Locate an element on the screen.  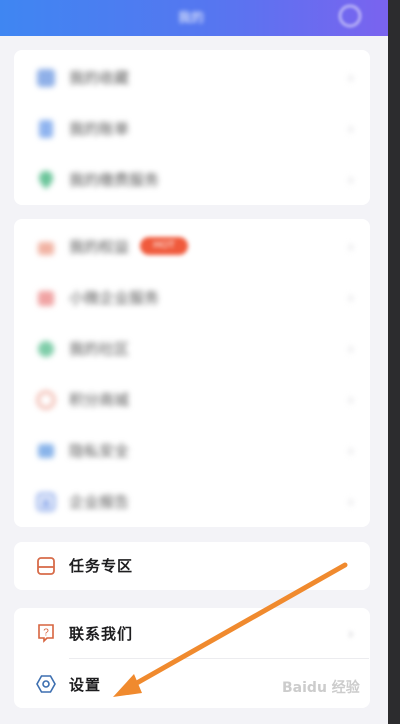
menu-item-enterprise-report: 企业报告 › is located at coordinates (192, 501).